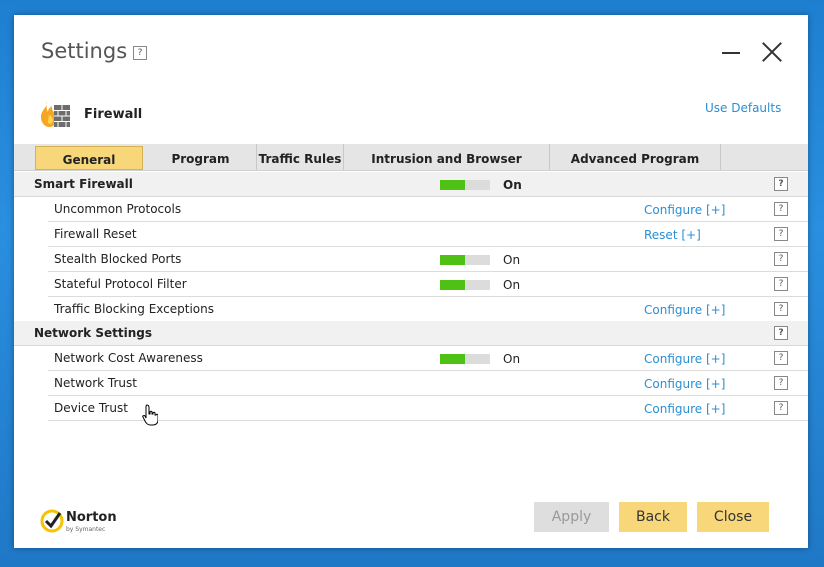  What do you see at coordinates (118, 209) in the screenshot?
I see `row-label: Uncommon Protocols` at bounding box center [118, 209].